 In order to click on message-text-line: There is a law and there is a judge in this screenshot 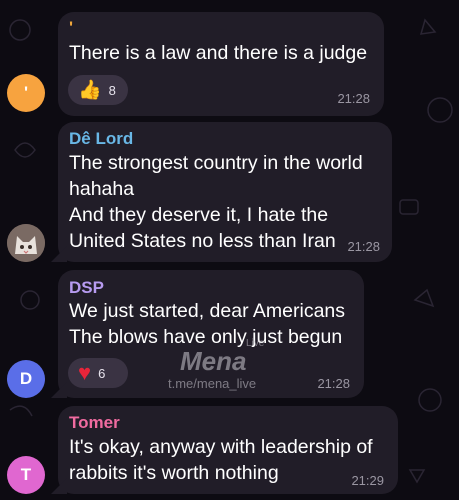, I will do `click(218, 53)`.